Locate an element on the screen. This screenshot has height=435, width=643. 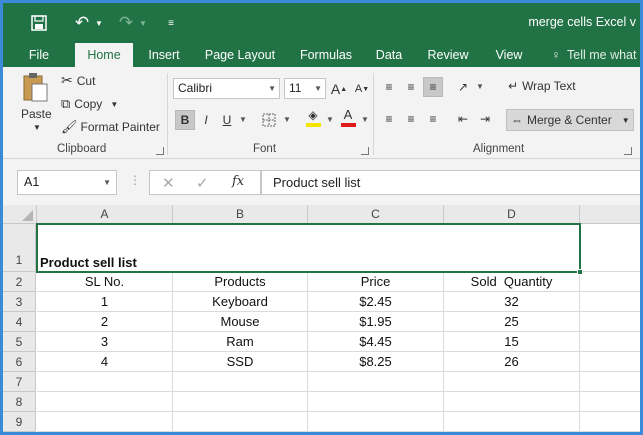
cell-e9 is located at coordinates (610, 422).